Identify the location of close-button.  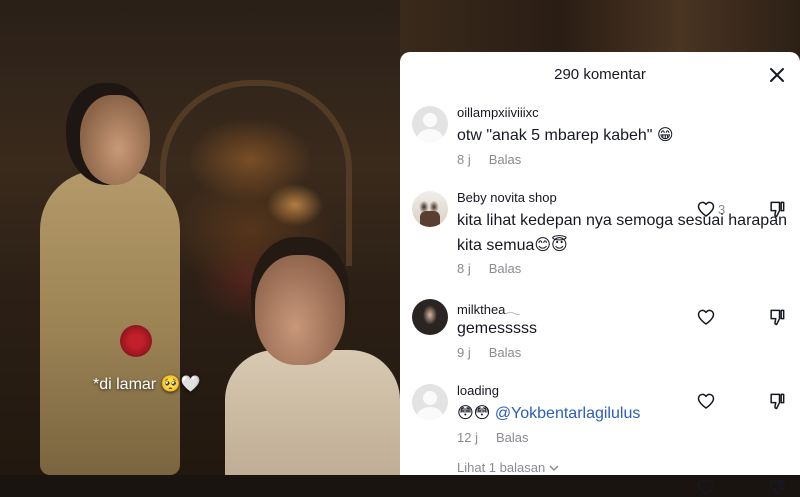
(777, 75).